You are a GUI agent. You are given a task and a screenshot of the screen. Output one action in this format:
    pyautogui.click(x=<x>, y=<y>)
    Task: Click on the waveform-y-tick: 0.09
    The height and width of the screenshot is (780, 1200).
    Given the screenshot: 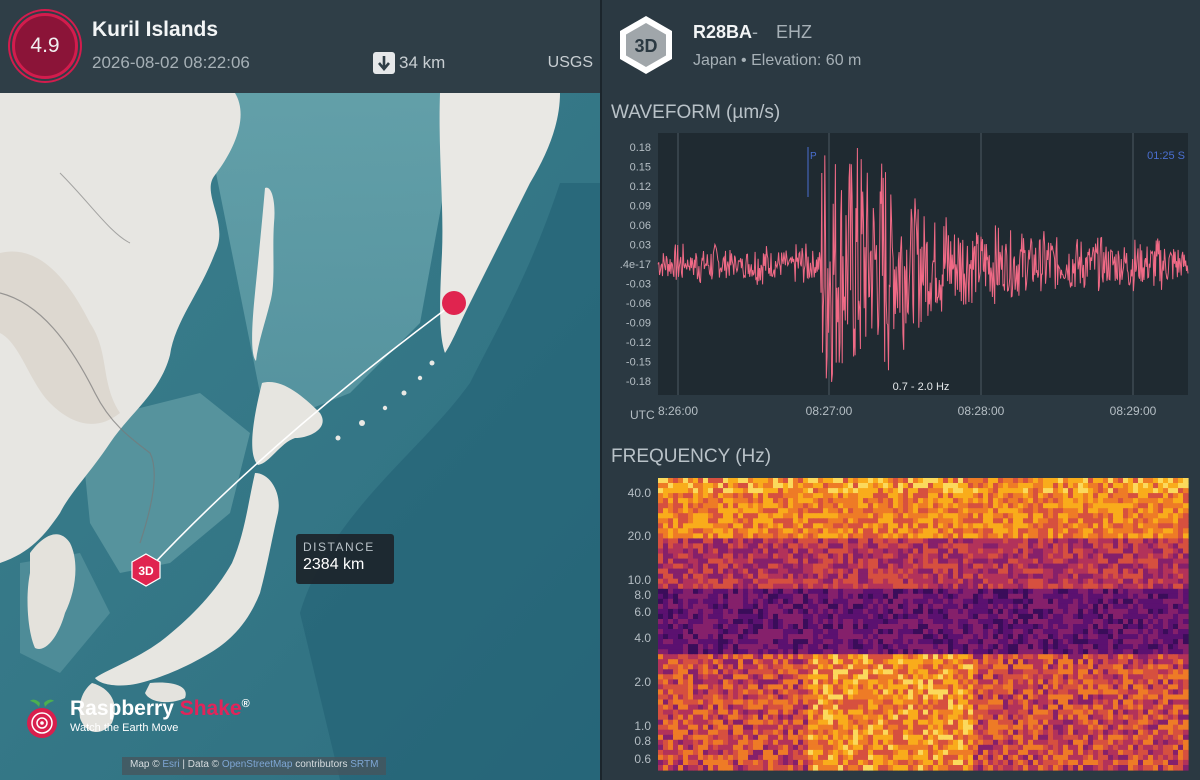 What is the action you would take?
    pyautogui.click(x=640, y=207)
    